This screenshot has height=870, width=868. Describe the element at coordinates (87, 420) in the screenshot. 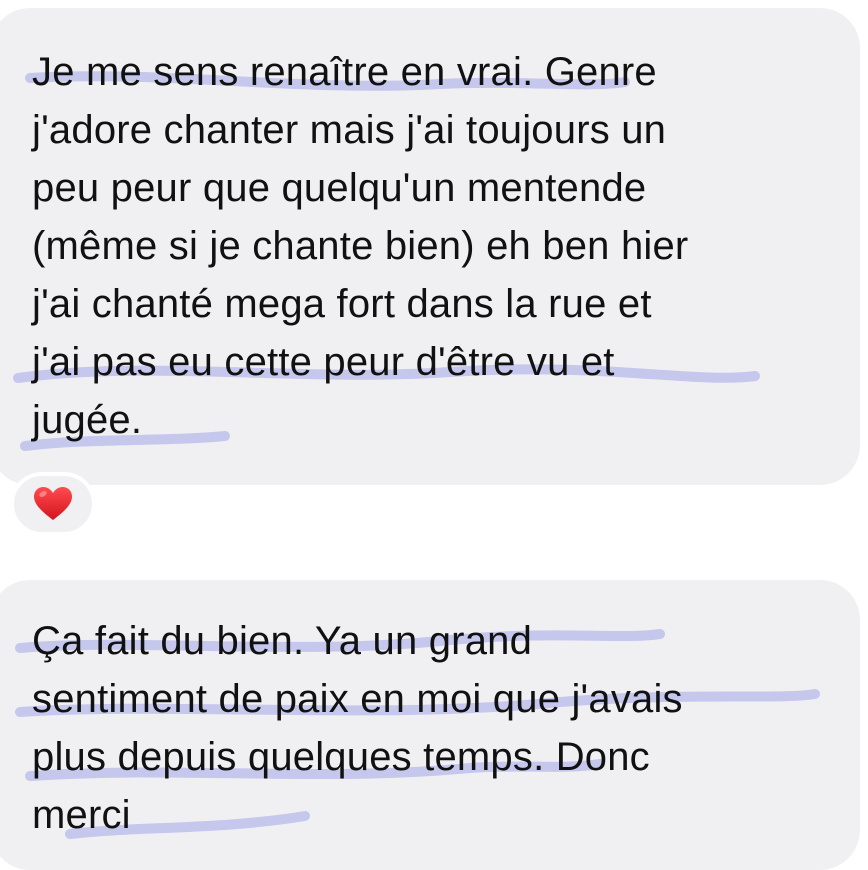

I see `message-line: jugée.` at that location.